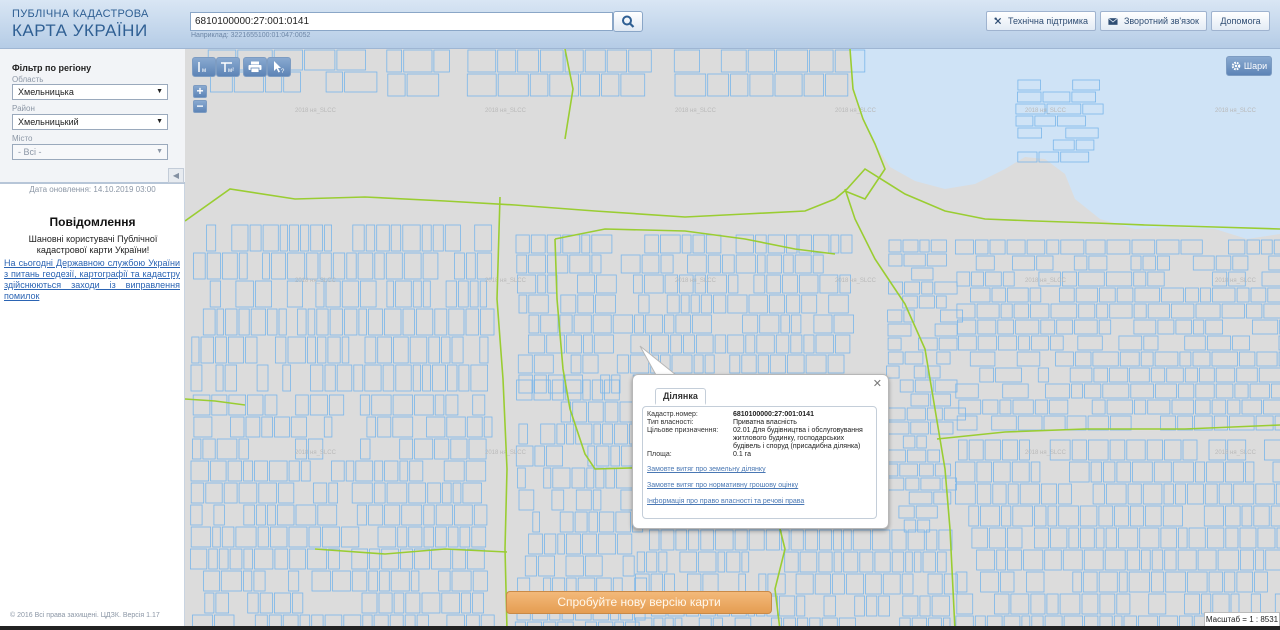 The width and height of the screenshot is (1280, 630). I want to click on print-button, so click(255, 67).